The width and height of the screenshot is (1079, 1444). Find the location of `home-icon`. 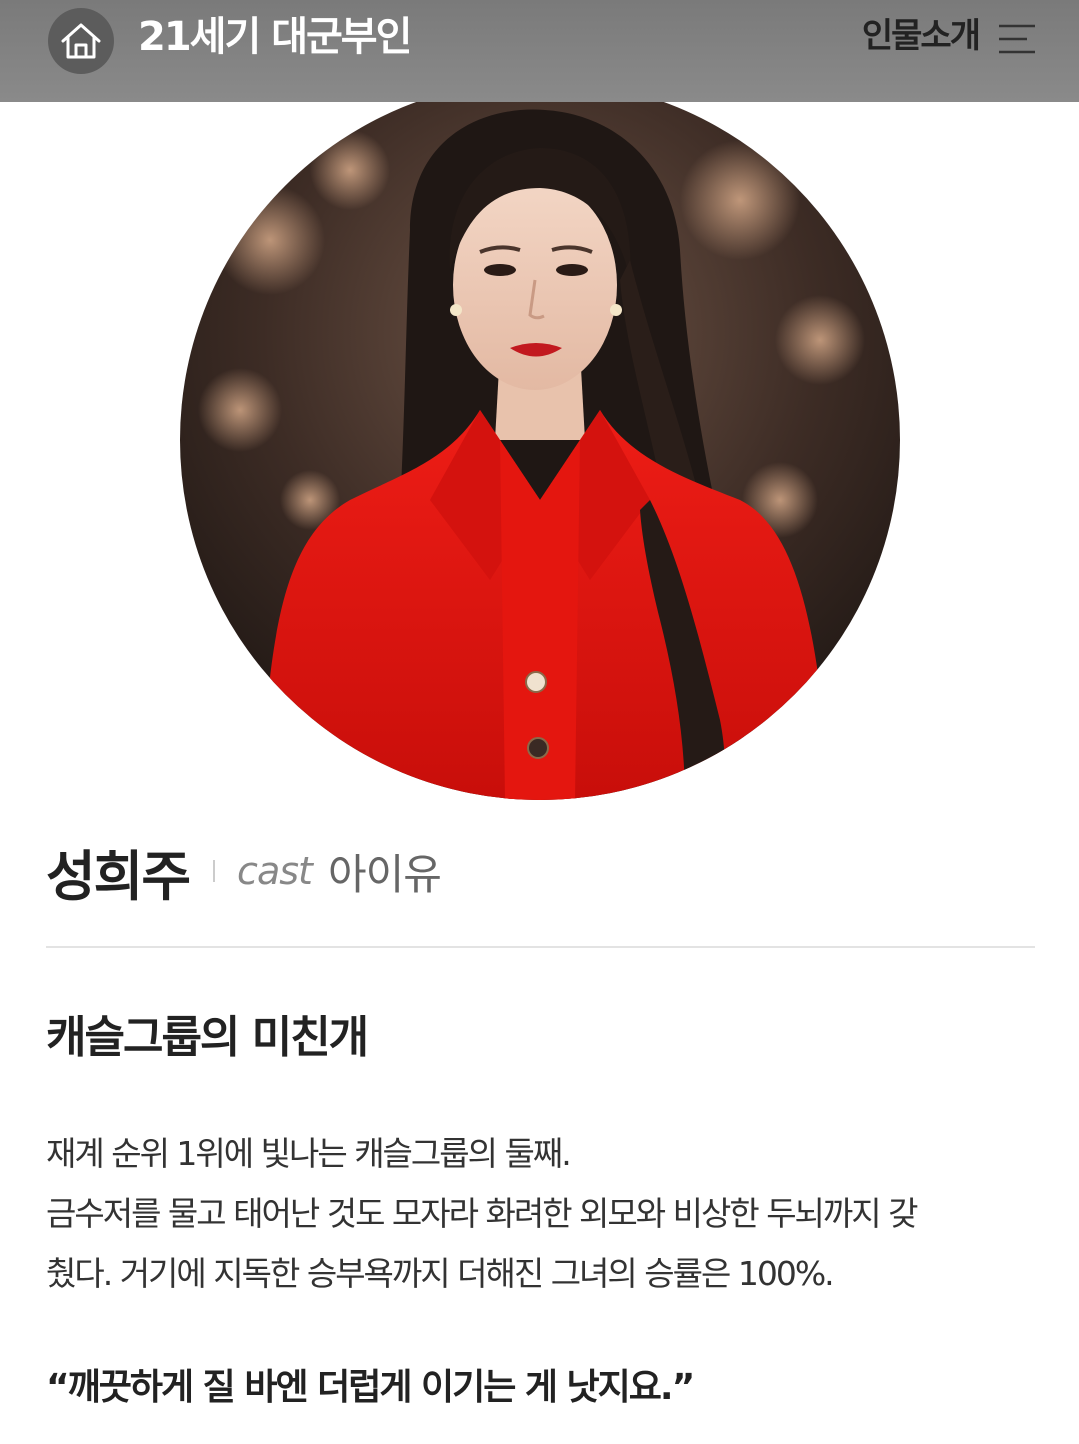

home-icon is located at coordinates (81, 41).